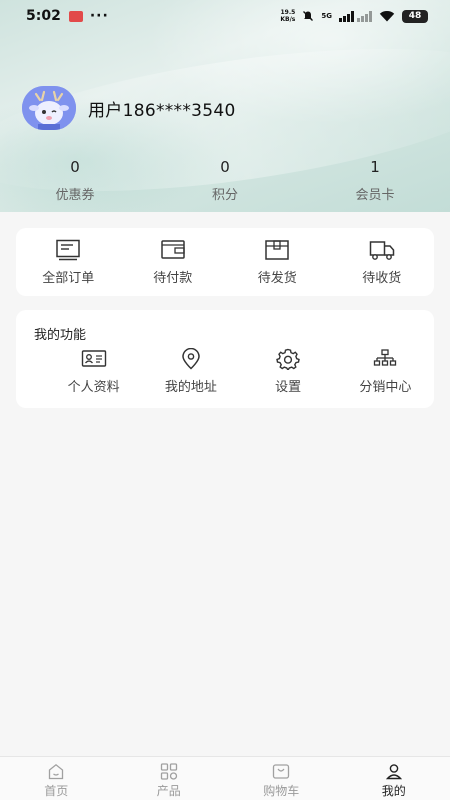 The width and height of the screenshot is (450, 800). What do you see at coordinates (326, 16) in the screenshot?
I see `network-type: 5G` at bounding box center [326, 16].